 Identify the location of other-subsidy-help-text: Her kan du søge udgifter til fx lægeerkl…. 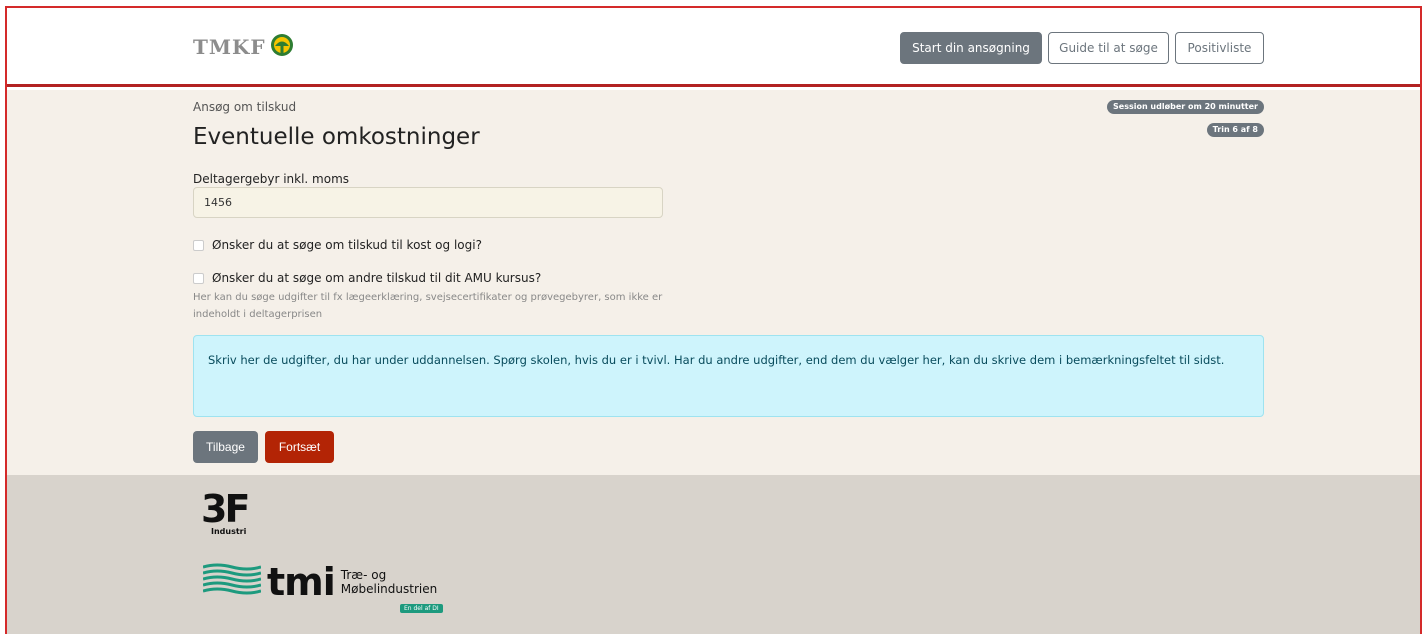
(428, 306).